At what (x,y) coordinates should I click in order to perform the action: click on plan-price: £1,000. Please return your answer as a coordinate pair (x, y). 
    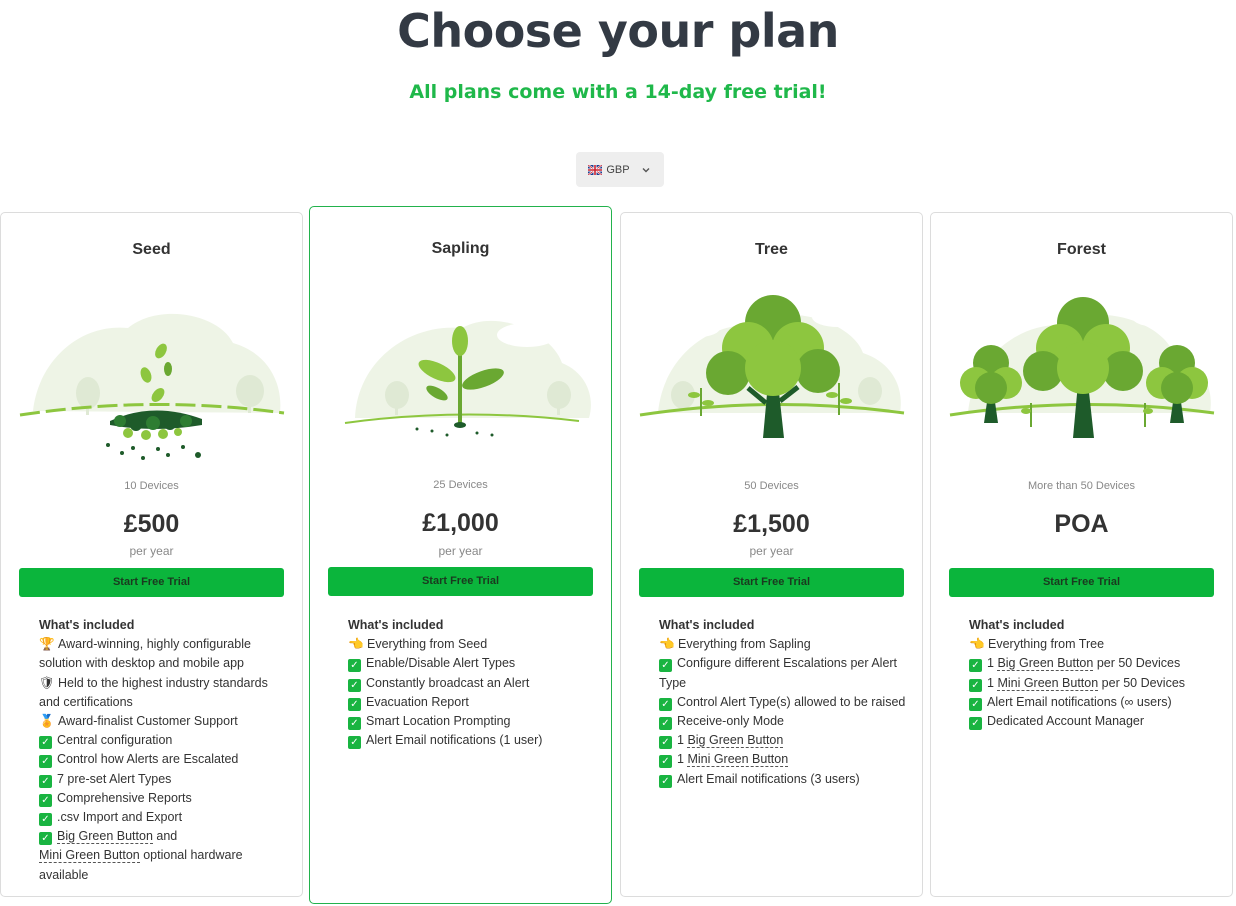
    Looking at the image, I should click on (460, 523).